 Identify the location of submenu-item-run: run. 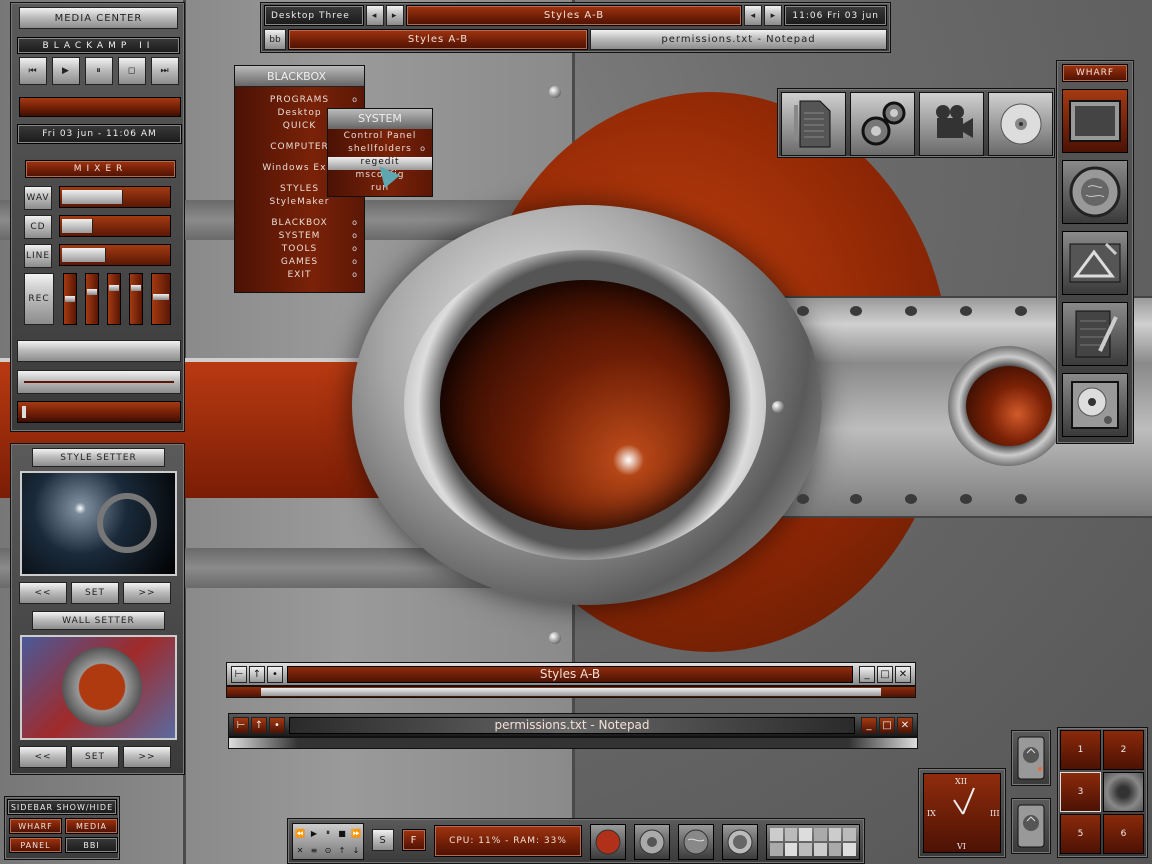
(380, 189).